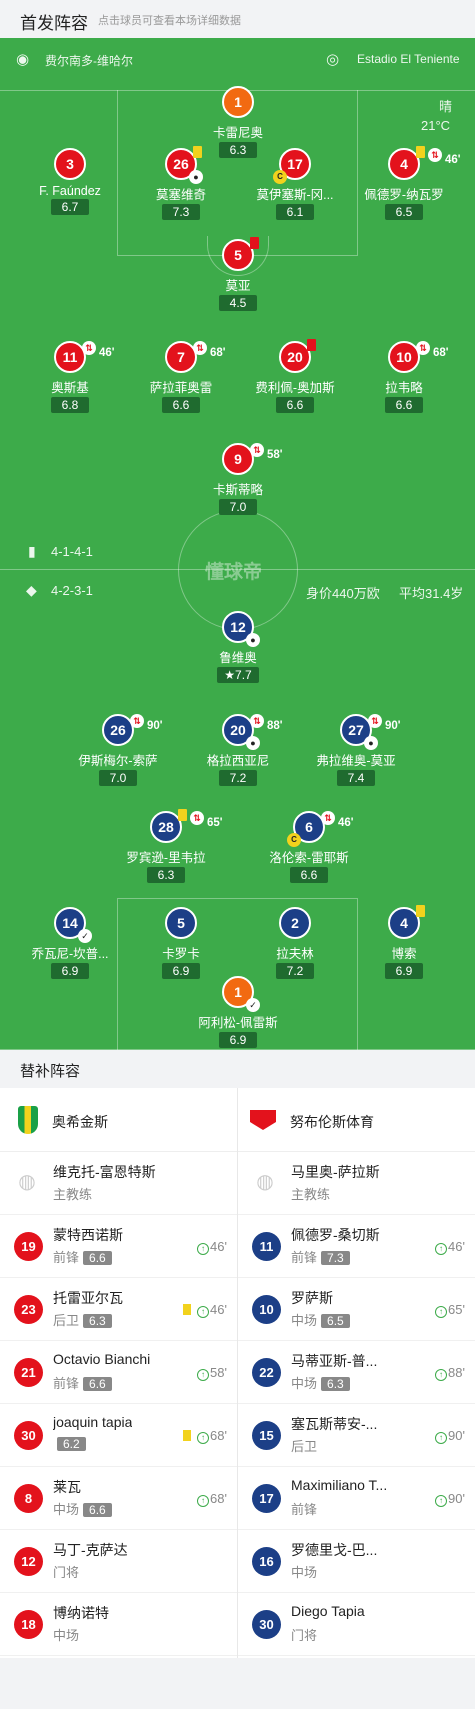 This screenshot has width=475, height=1709. Describe the element at coordinates (335, 1384) in the screenshot. I see `sub-rating: 6.3` at that location.